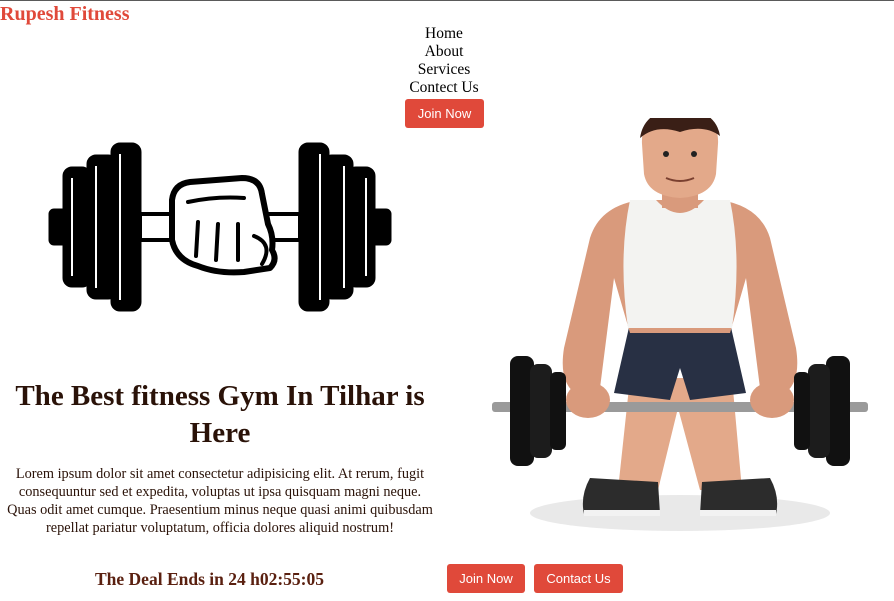 This screenshot has height=601, width=894. What do you see at coordinates (444, 88) in the screenshot?
I see `nav-contact: Contect Us` at bounding box center [444, 88].